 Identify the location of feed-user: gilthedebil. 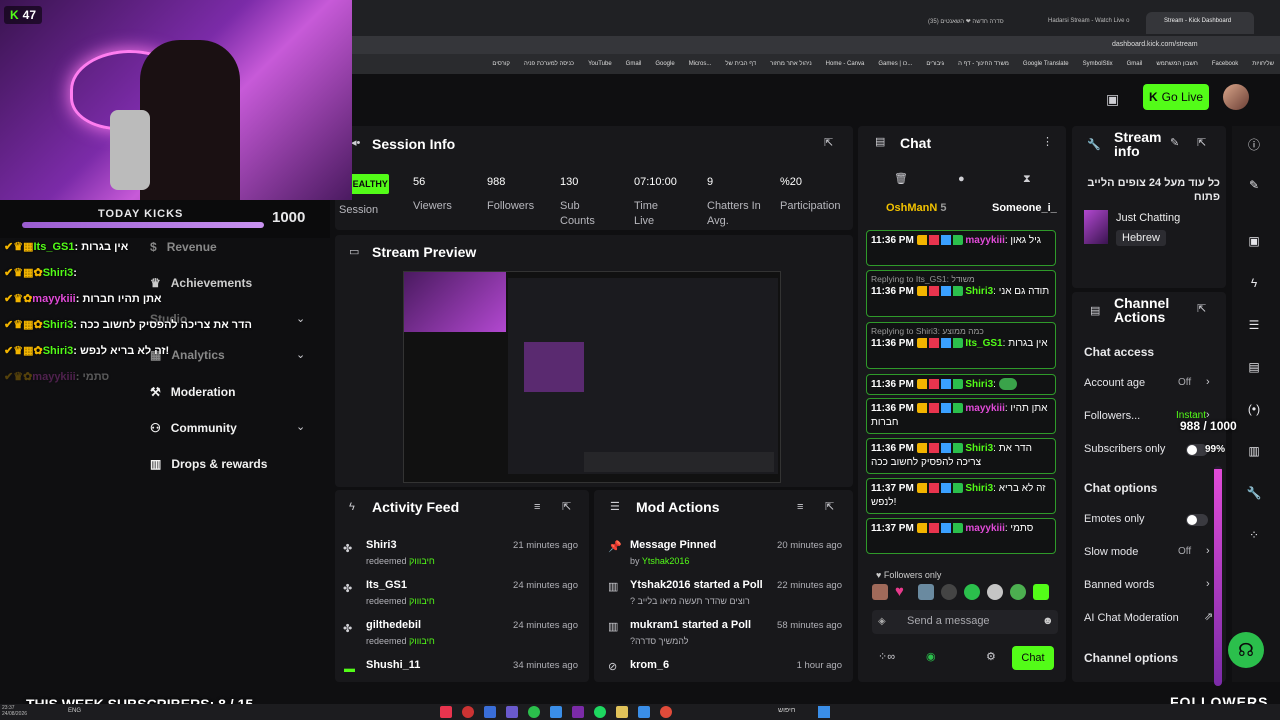
(393, 625).